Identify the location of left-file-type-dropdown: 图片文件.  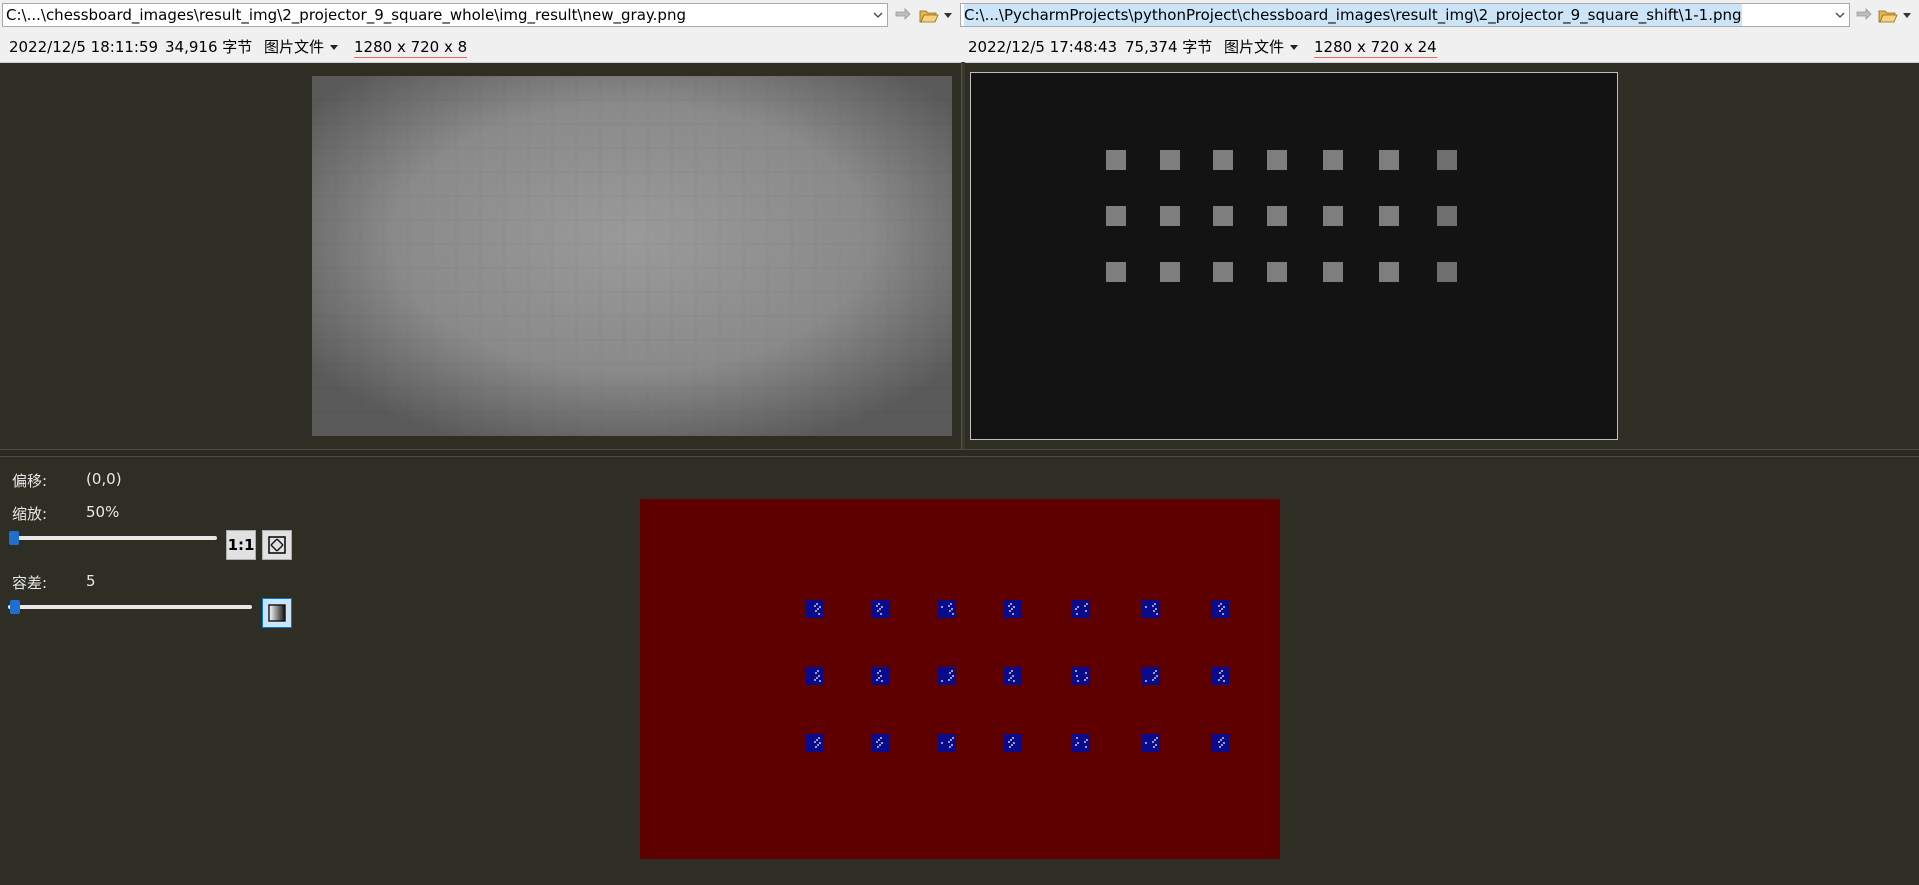
(301, 47).